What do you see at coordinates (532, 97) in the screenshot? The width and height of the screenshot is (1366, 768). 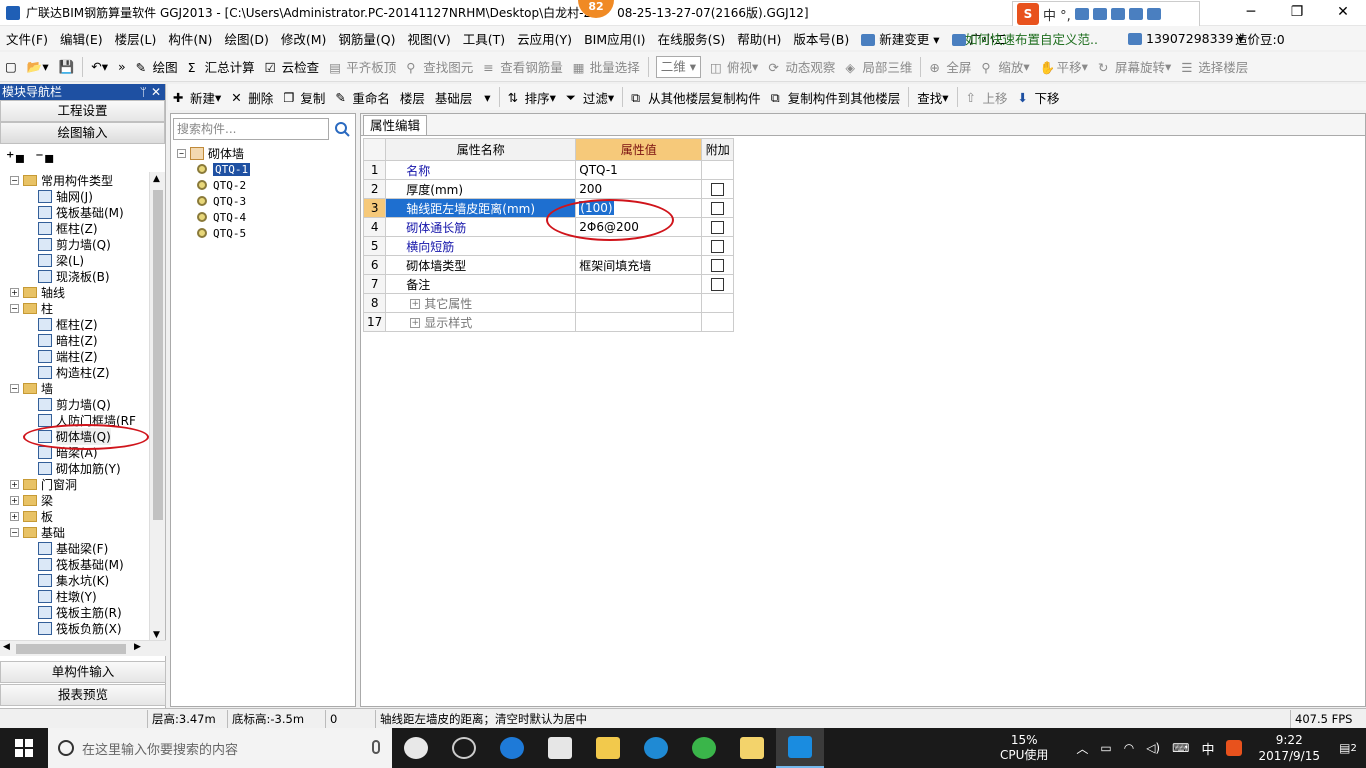 I see `sort-button: ⇅ 排序 ▾` at bounding box center [532, 97].